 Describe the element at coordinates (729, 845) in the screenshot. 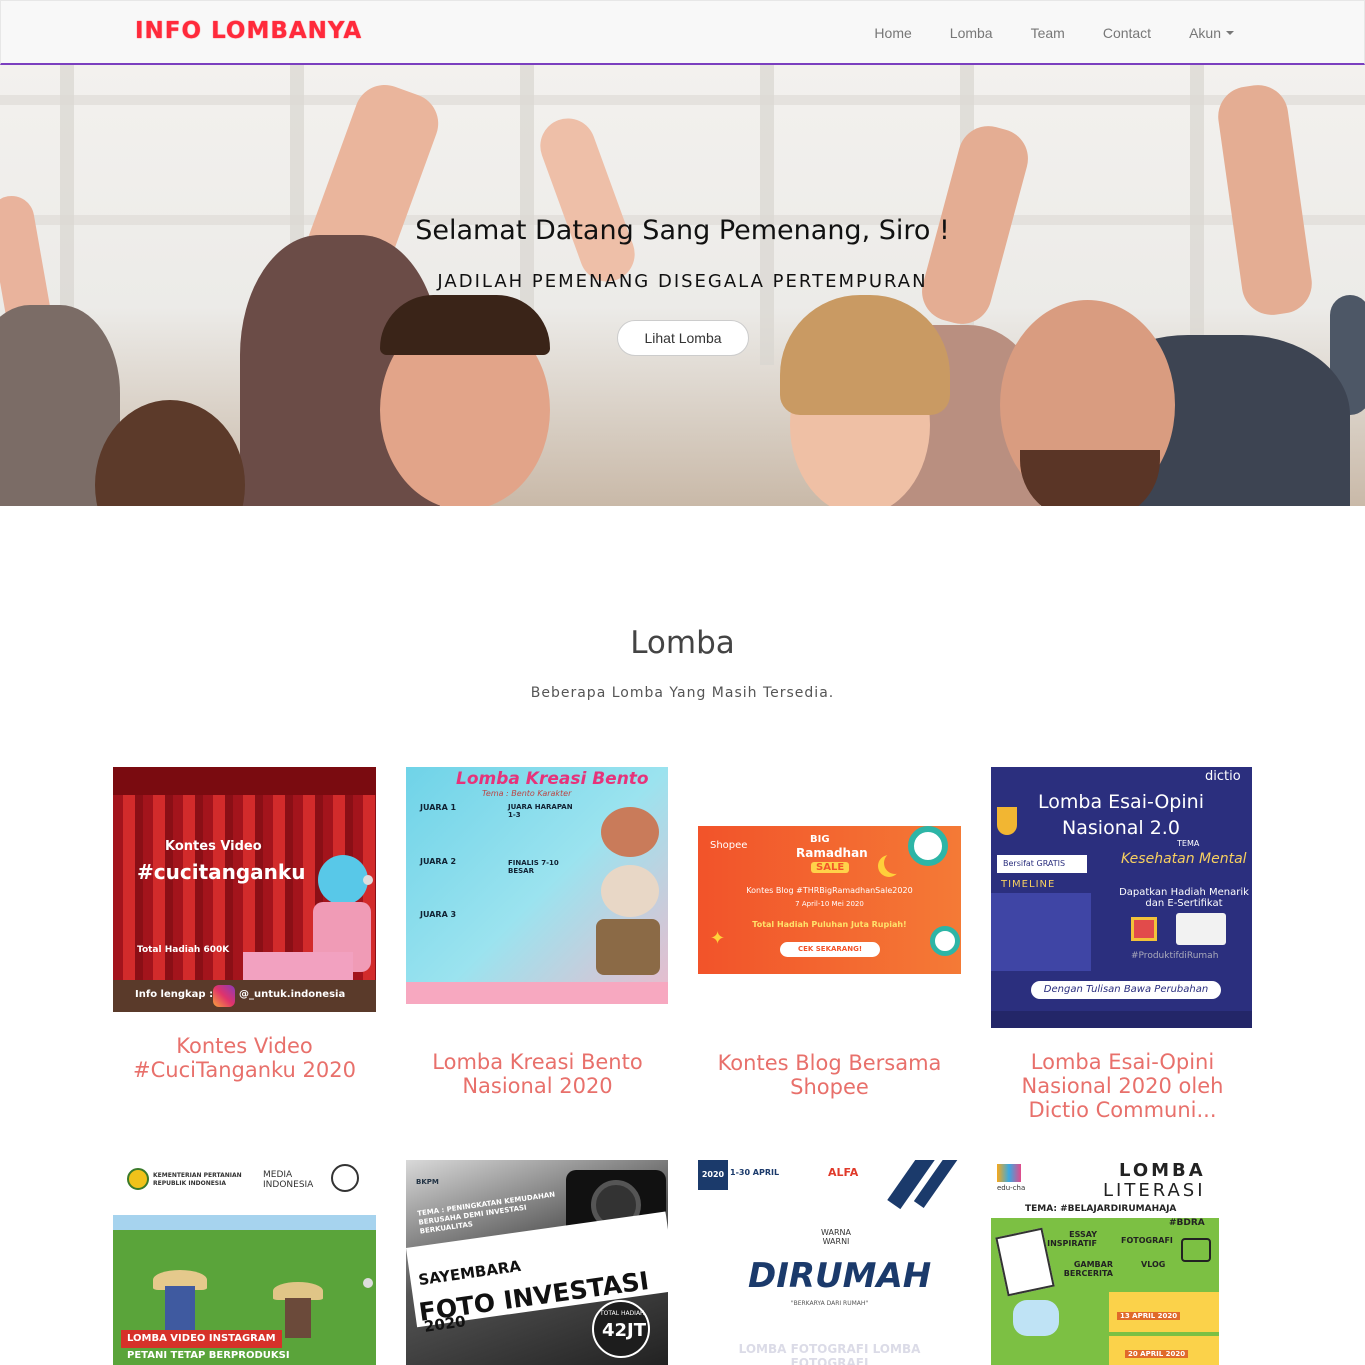

I see `shopee-logo: Shopee` at that location.